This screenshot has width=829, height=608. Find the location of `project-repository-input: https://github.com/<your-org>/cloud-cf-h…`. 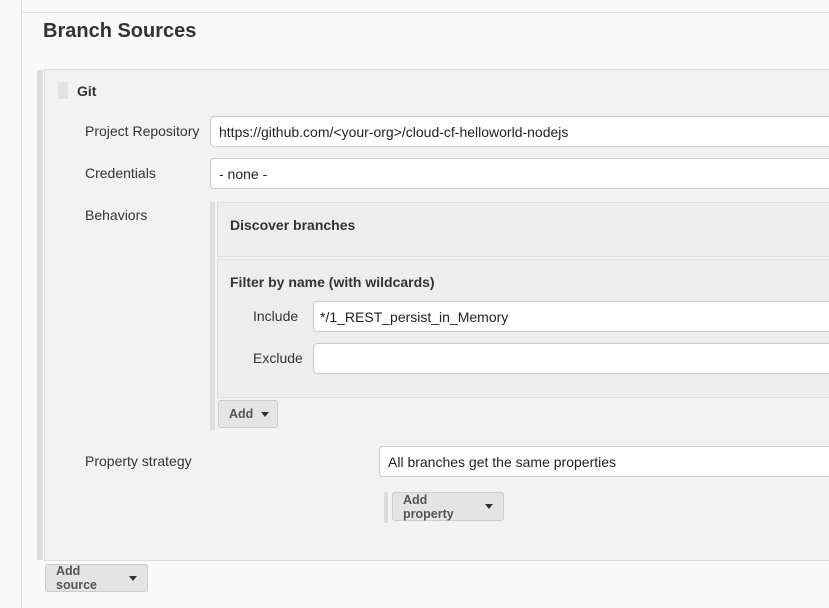

project-repository-input: https://github.com/<your-org>/cloud-cf-h… is located at coordinates (519, 131).